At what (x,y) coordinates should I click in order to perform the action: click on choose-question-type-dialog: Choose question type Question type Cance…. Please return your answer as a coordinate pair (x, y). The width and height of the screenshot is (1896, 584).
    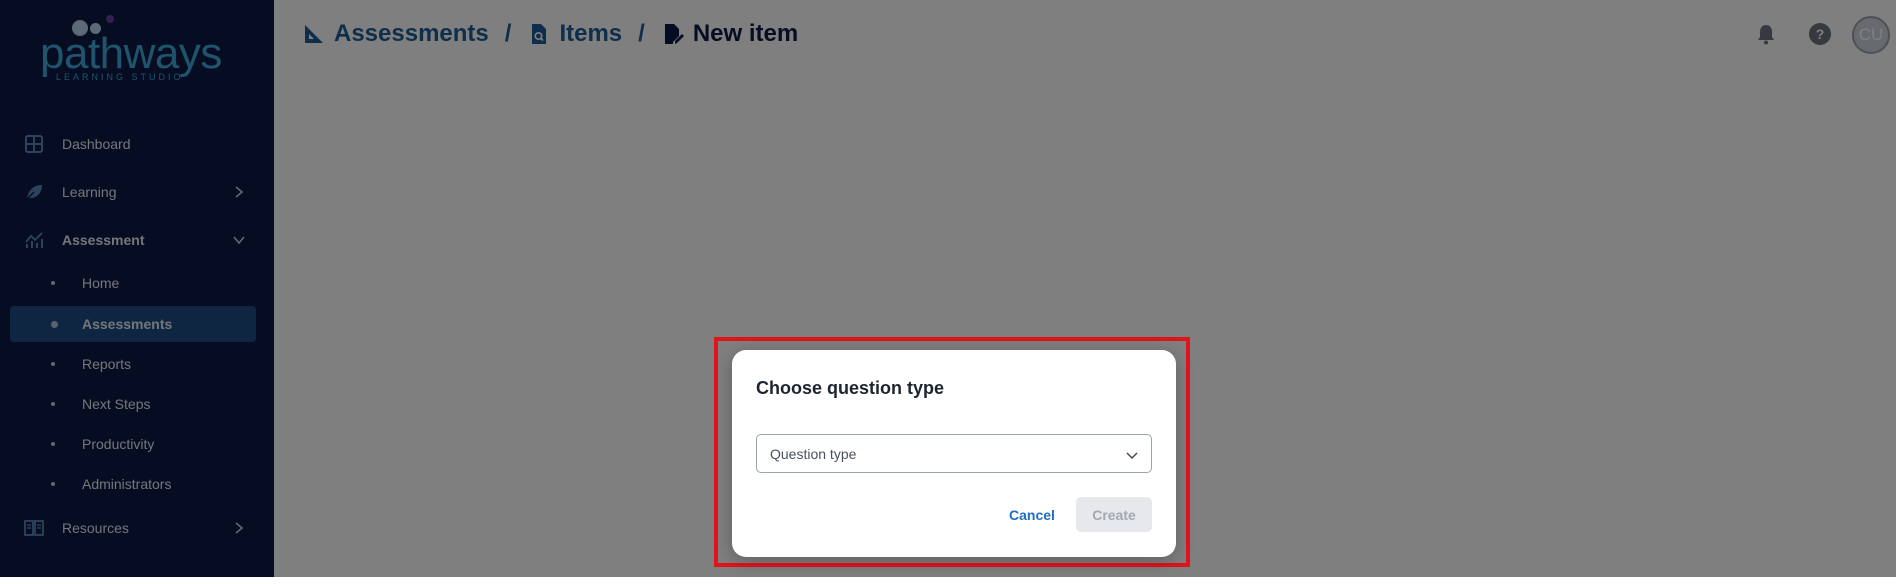
    Looking at the image, I should click on (954, 453).